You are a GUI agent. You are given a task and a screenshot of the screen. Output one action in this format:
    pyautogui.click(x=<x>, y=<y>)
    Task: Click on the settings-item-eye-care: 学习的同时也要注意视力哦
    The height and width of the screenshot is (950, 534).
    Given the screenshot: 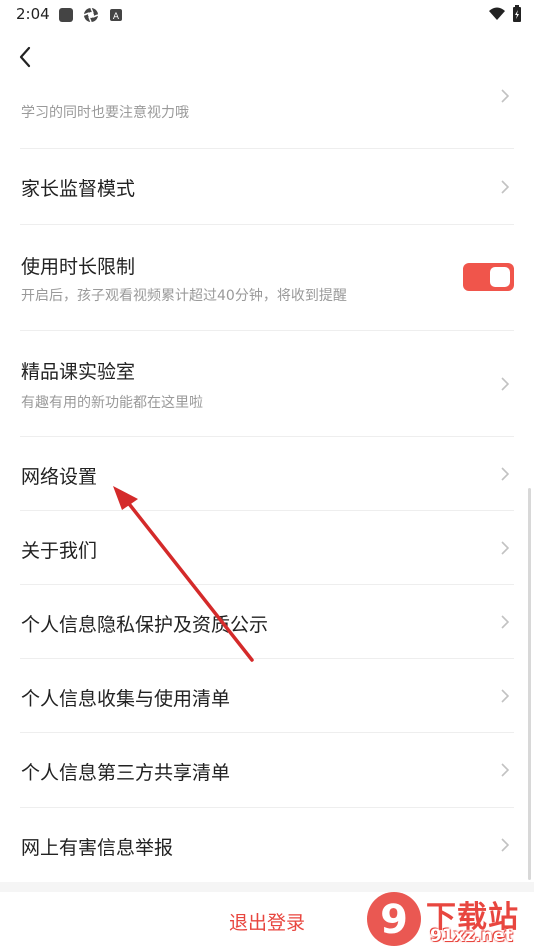 What is the action you would take?
    pyautogui.click(x=267, y=114)
    